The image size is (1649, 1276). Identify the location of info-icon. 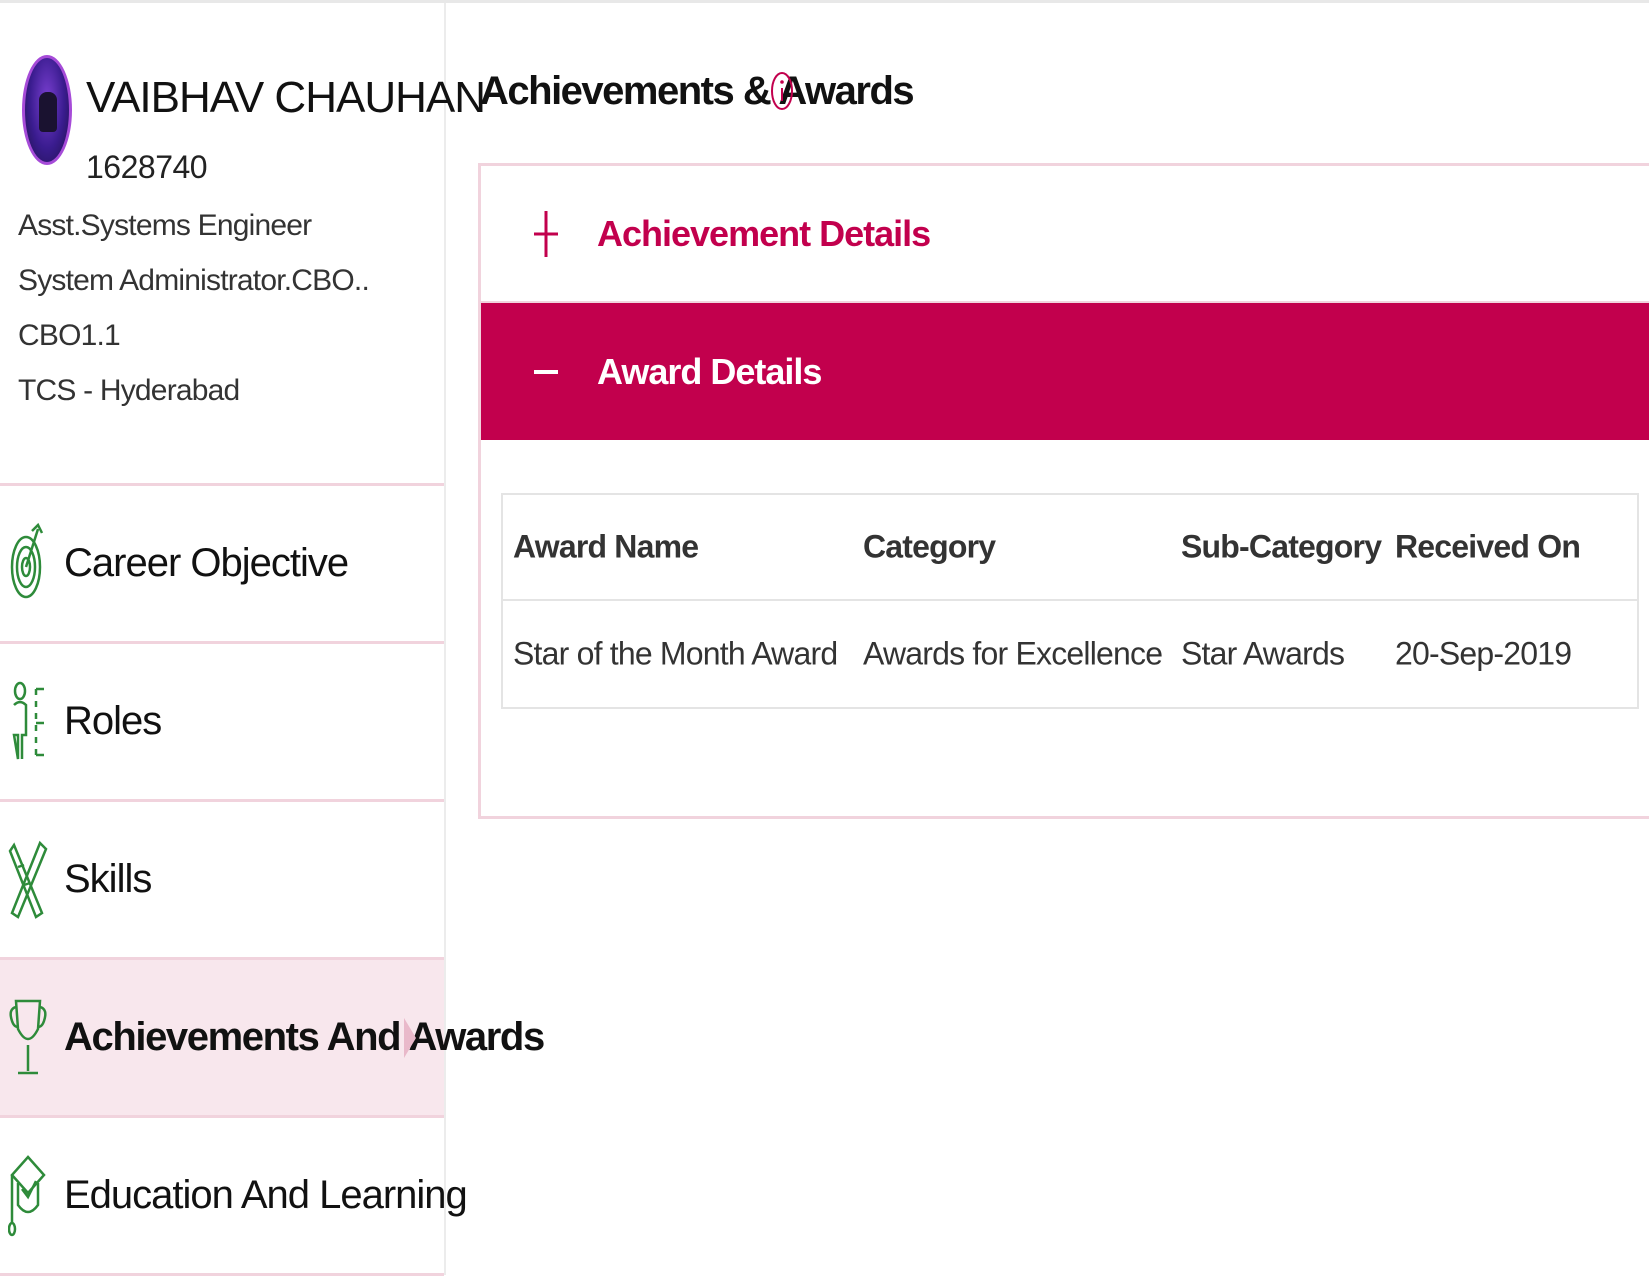
(782, 91).